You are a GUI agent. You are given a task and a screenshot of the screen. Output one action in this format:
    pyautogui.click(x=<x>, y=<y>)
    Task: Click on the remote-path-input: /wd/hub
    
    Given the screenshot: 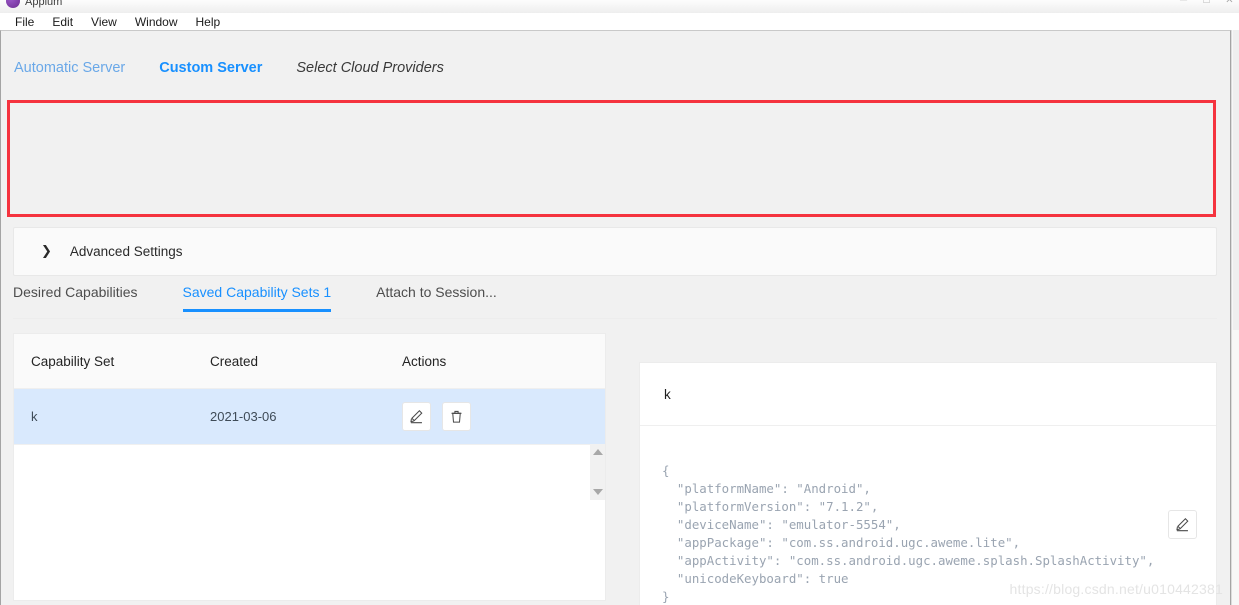 What is the action you would take?
    pyautogui.click(x=367, y=188)
    